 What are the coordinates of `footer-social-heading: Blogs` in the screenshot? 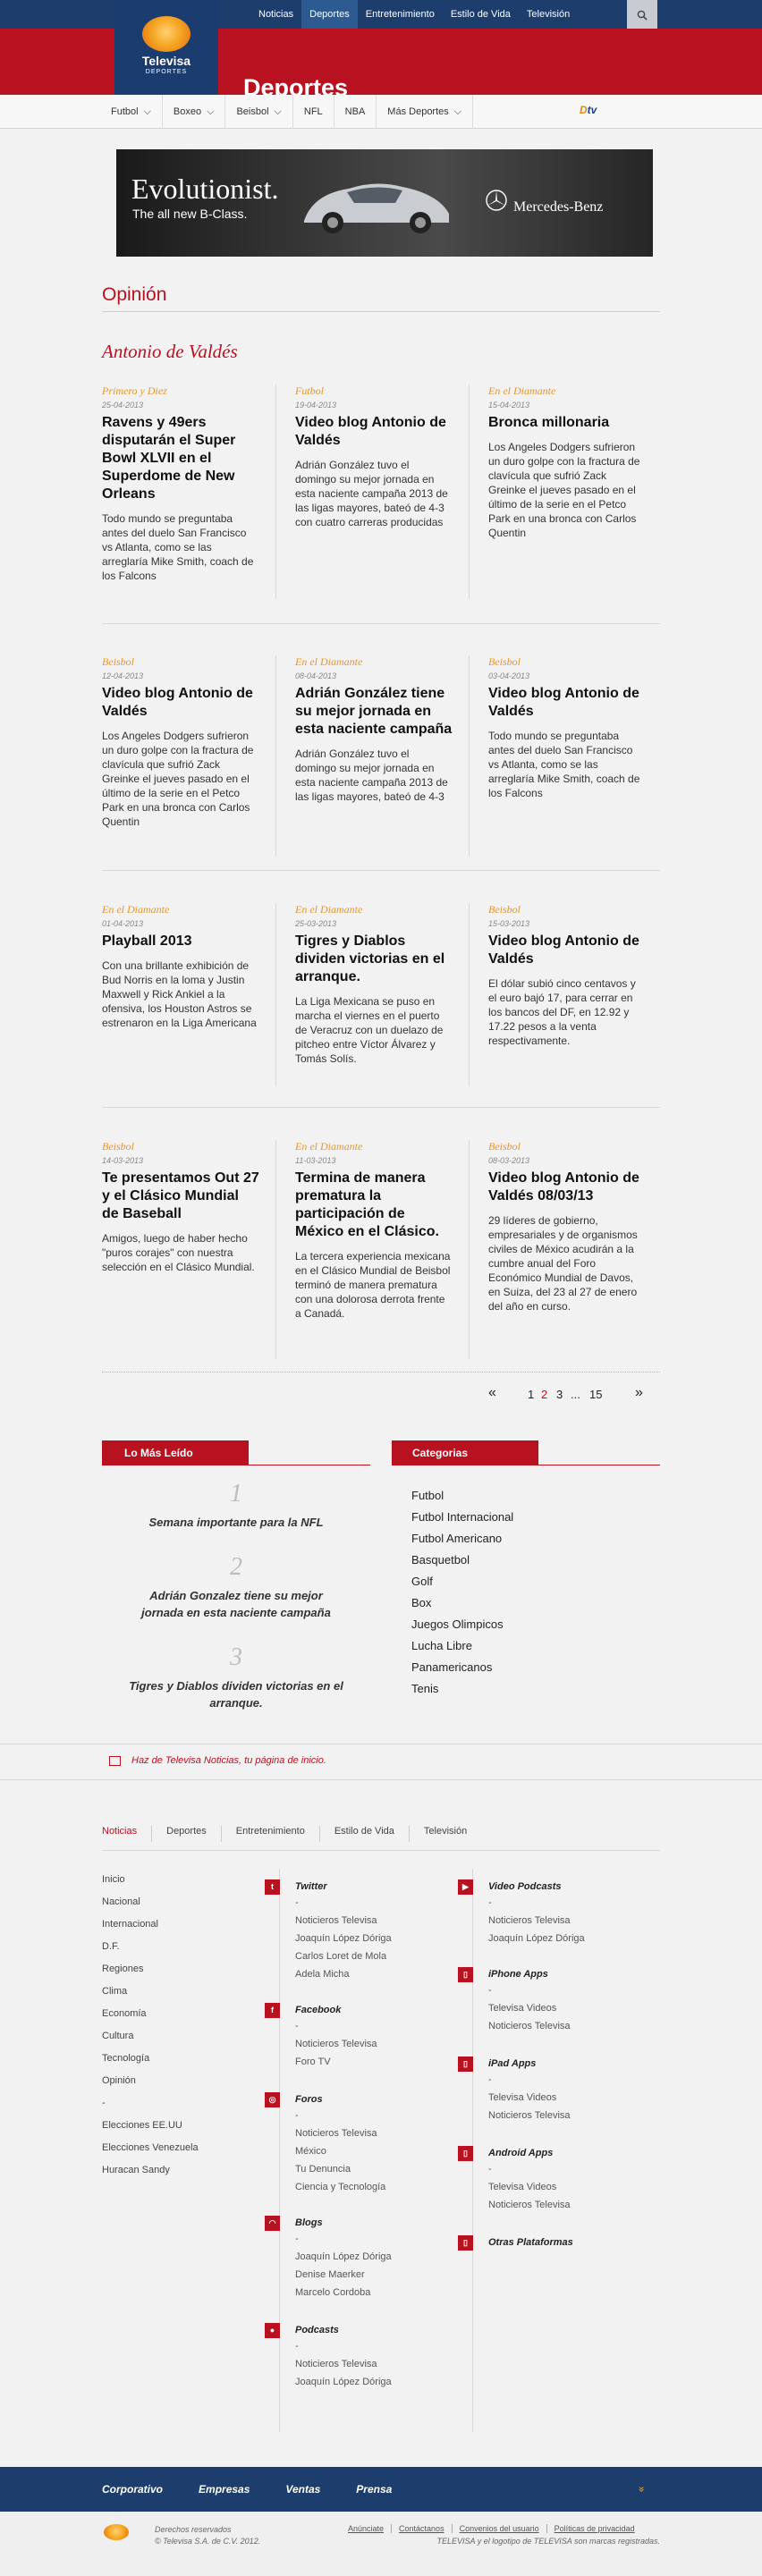 It's located at (309, 2222).